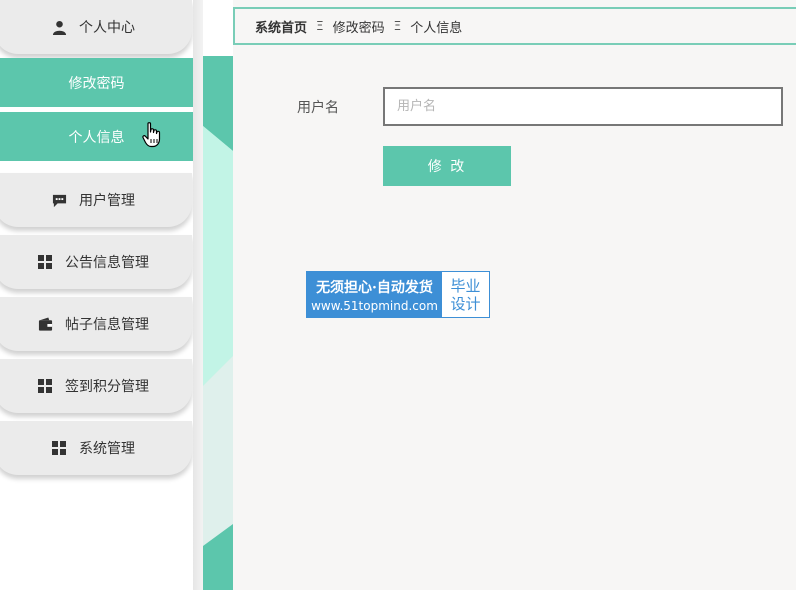 Image resolution: width=796 pixels, height=590 pixels. I want to click on decorative-strip, so click(218, 323).